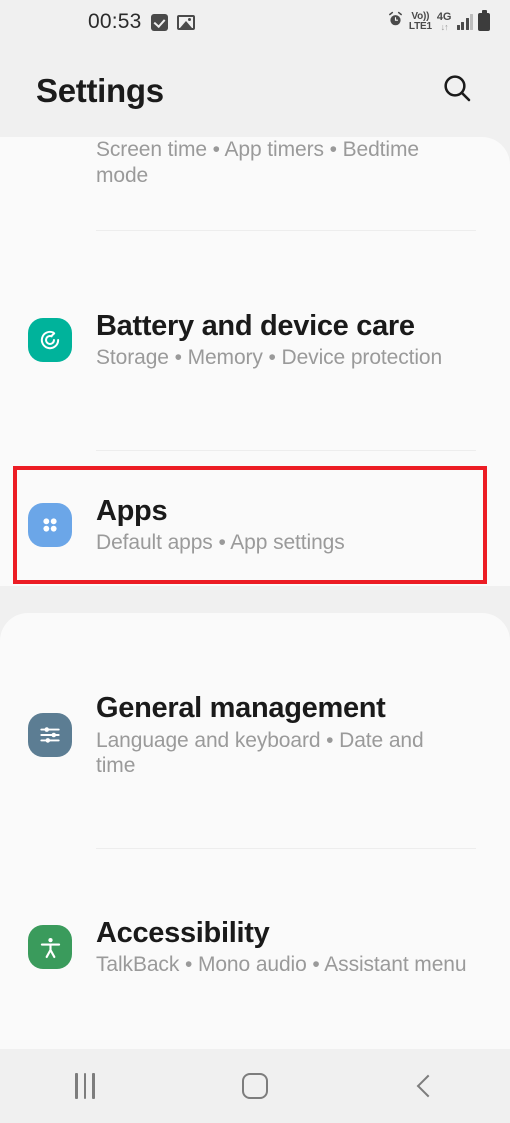  I want to click on apps-grid-icon, so click(50, 525).